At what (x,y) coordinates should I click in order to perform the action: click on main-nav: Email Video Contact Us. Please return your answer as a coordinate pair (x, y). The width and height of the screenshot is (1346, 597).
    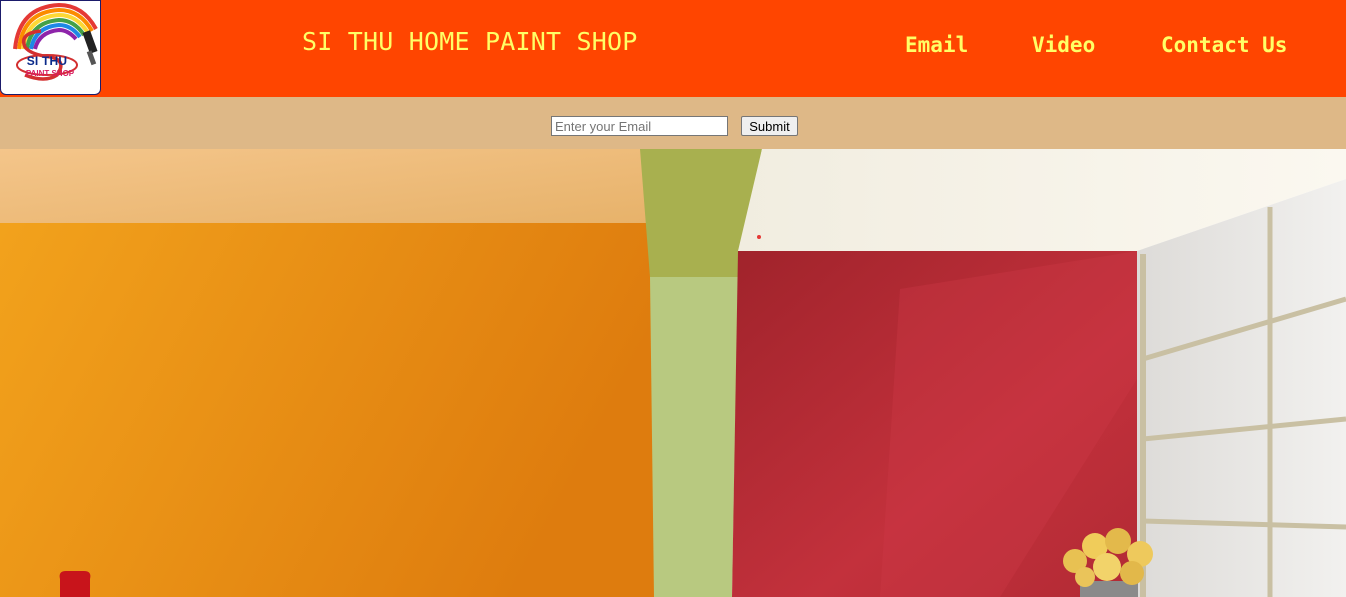
    Looking at the image, I should click on (673, 48).